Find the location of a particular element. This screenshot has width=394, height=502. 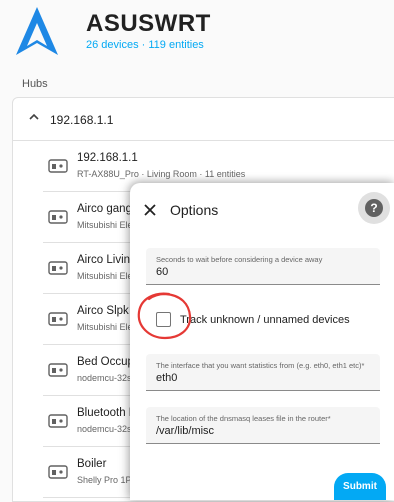

app-header: ASUSWRT 26 devices · 119 entities is located at coordinates (197, 35).